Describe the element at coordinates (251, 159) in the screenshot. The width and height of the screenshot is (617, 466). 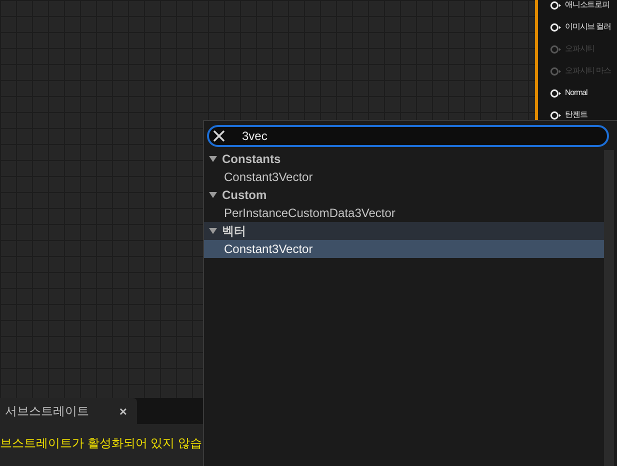
I see `category-label: Constants` at that location.